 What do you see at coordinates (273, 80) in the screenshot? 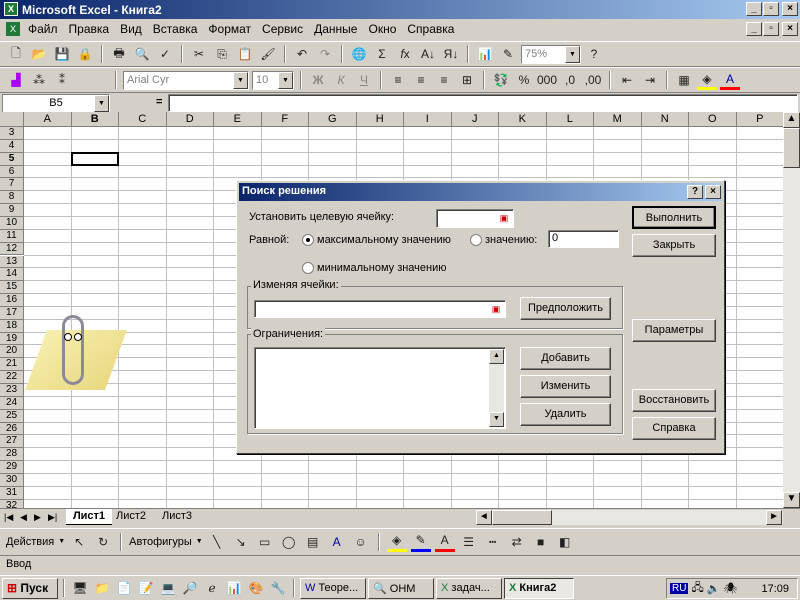
I see `font-size-select: 10 ▼` at bounding box center [273, 80].